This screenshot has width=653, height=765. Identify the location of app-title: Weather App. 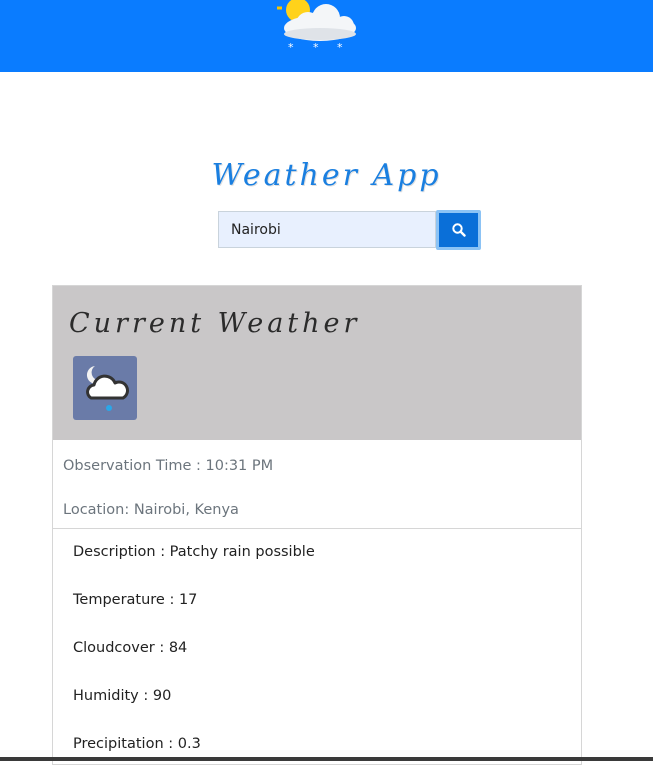
(326, 175).